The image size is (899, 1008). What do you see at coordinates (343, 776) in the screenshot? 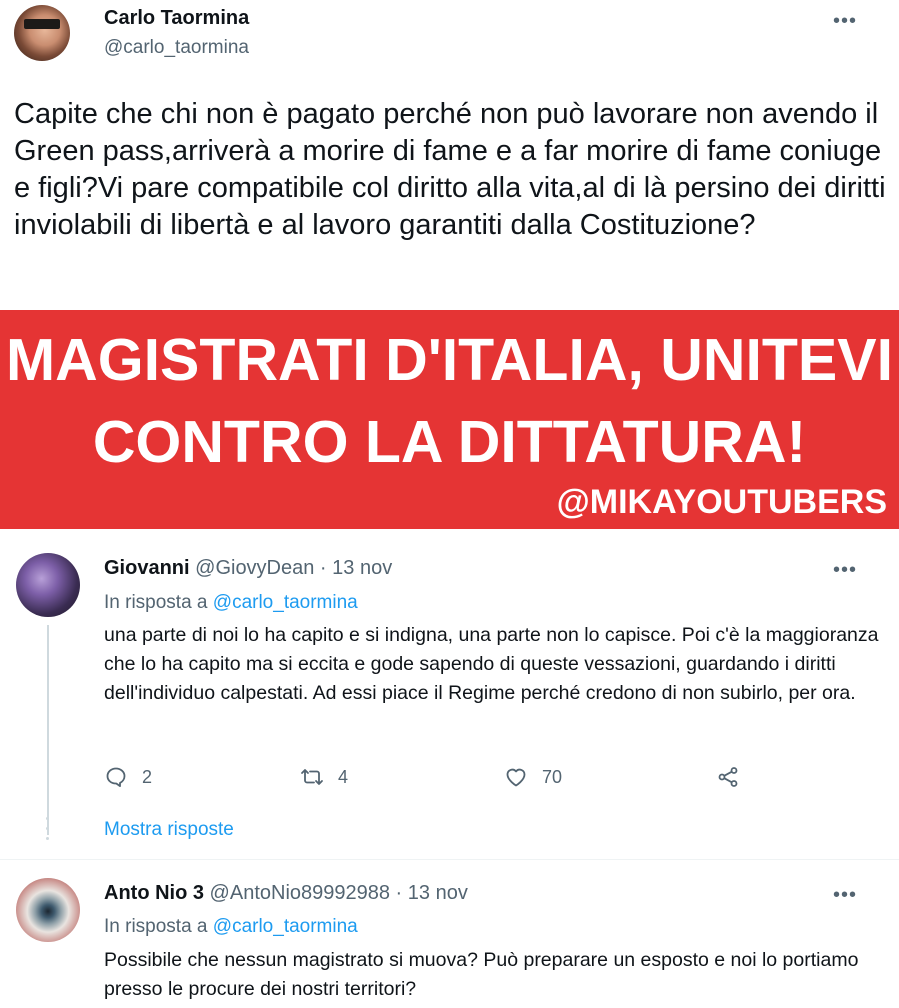
I see `retweet-count: 4` at bounding box center [343, 776].